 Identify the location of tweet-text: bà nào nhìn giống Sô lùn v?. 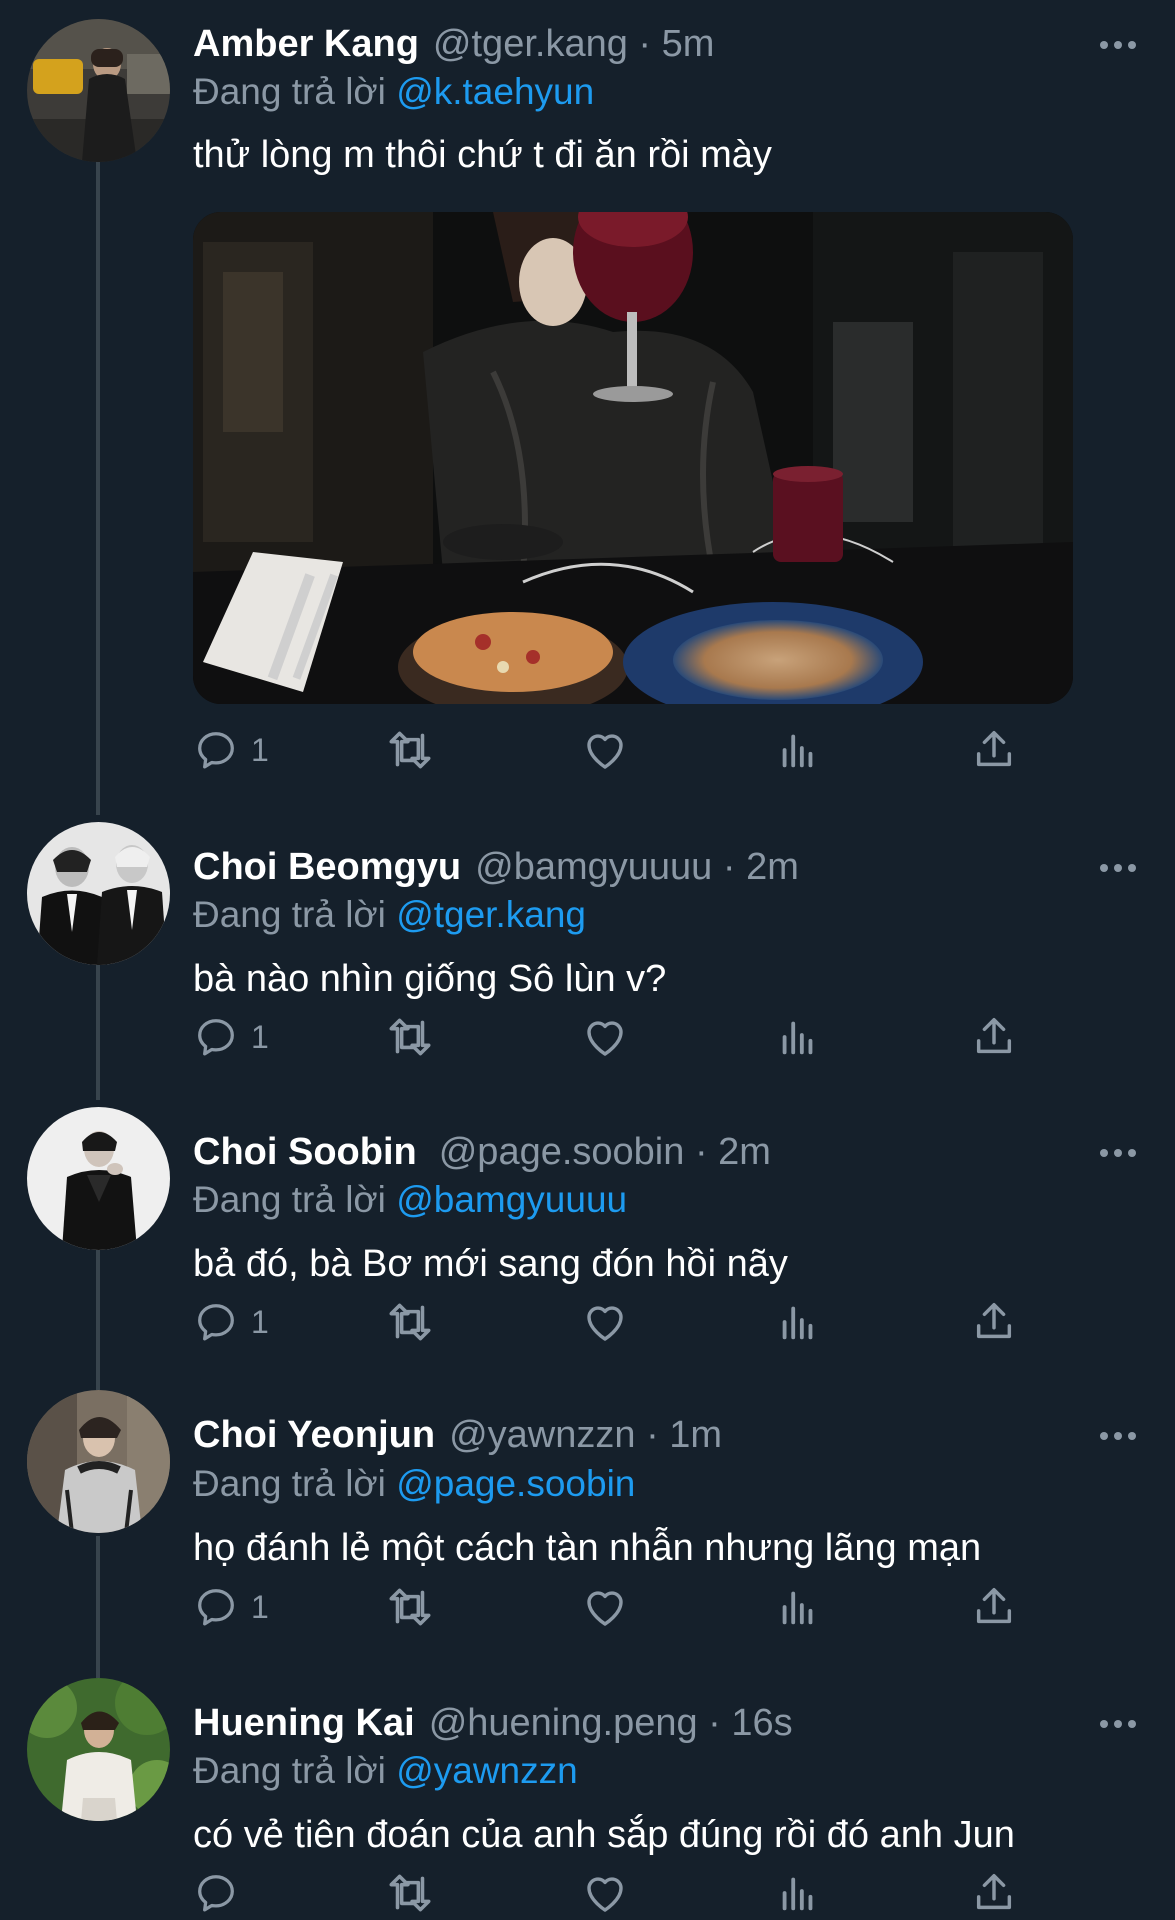
(430, 979).